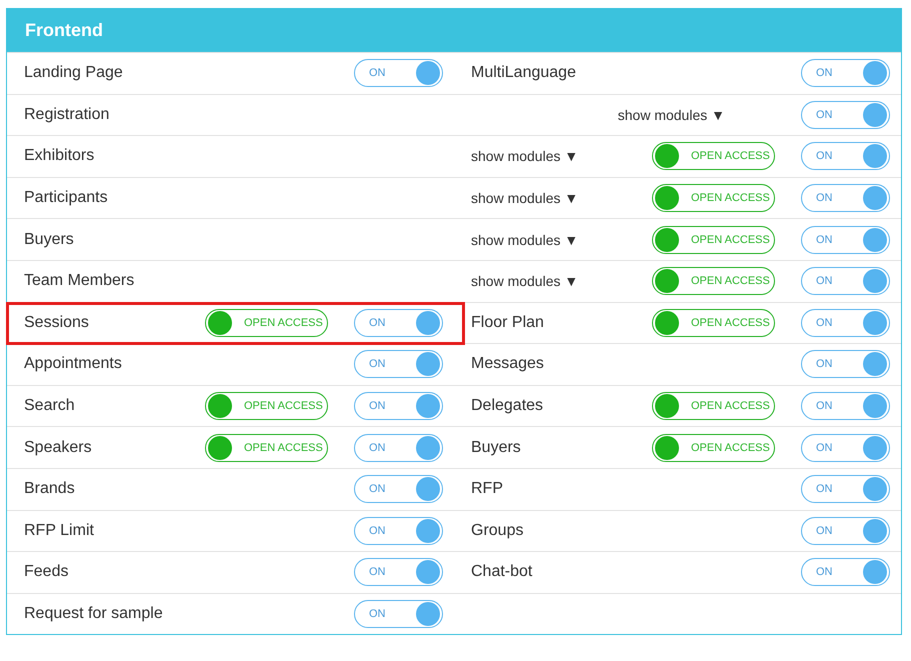 The height and width of the screenshot is (661, 911). Describe the element at coordinates (501, 572) in the screenshot. I see `module-label: Chat-bot` at that location.